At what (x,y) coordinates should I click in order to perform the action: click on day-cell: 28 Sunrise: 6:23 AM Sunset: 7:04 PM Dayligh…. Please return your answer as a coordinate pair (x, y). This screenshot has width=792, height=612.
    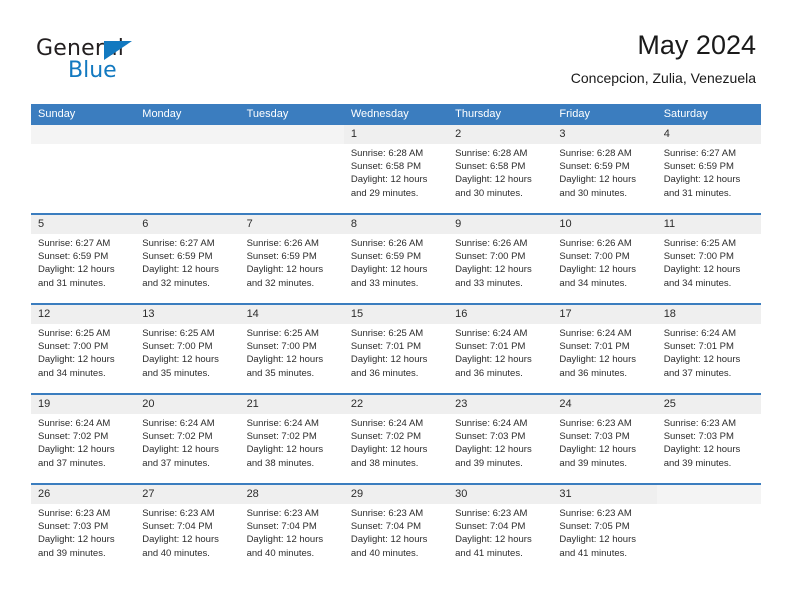
    Looking at the image, I should click on (291, 529).